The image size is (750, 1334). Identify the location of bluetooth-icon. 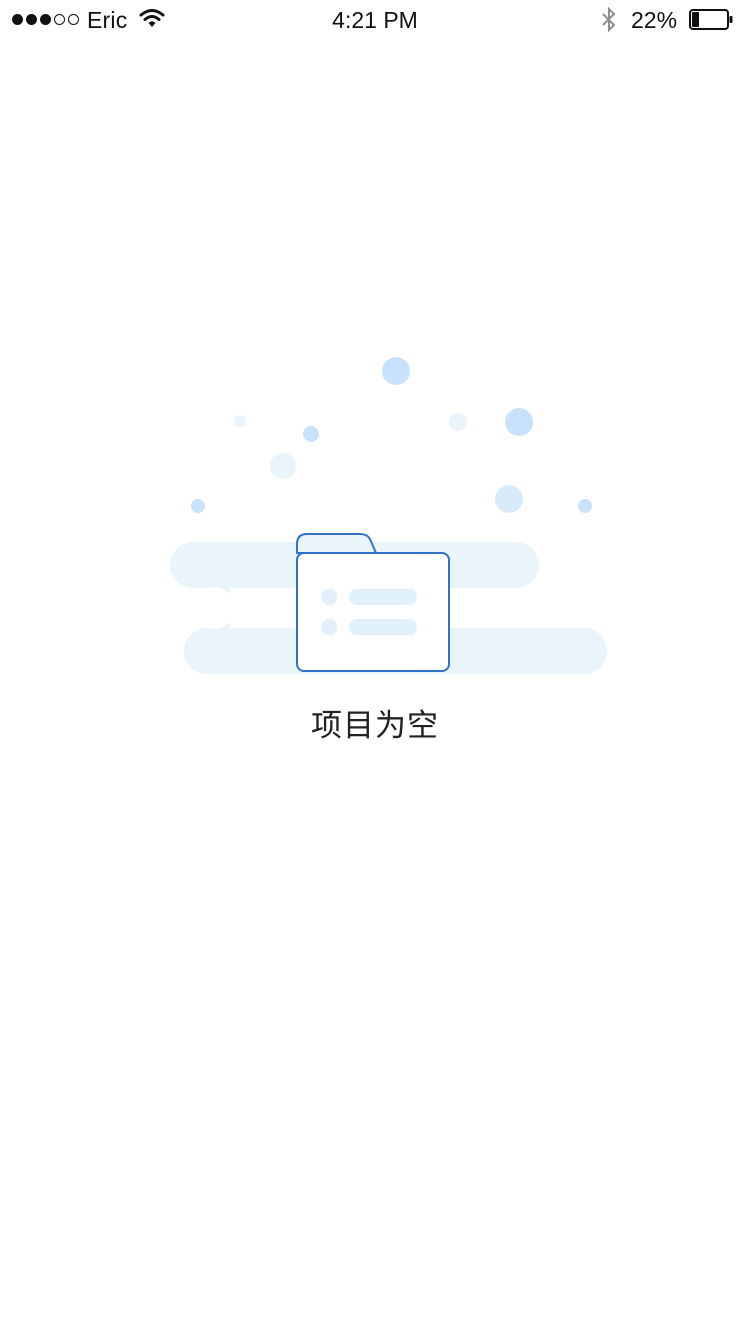
(609, 19).